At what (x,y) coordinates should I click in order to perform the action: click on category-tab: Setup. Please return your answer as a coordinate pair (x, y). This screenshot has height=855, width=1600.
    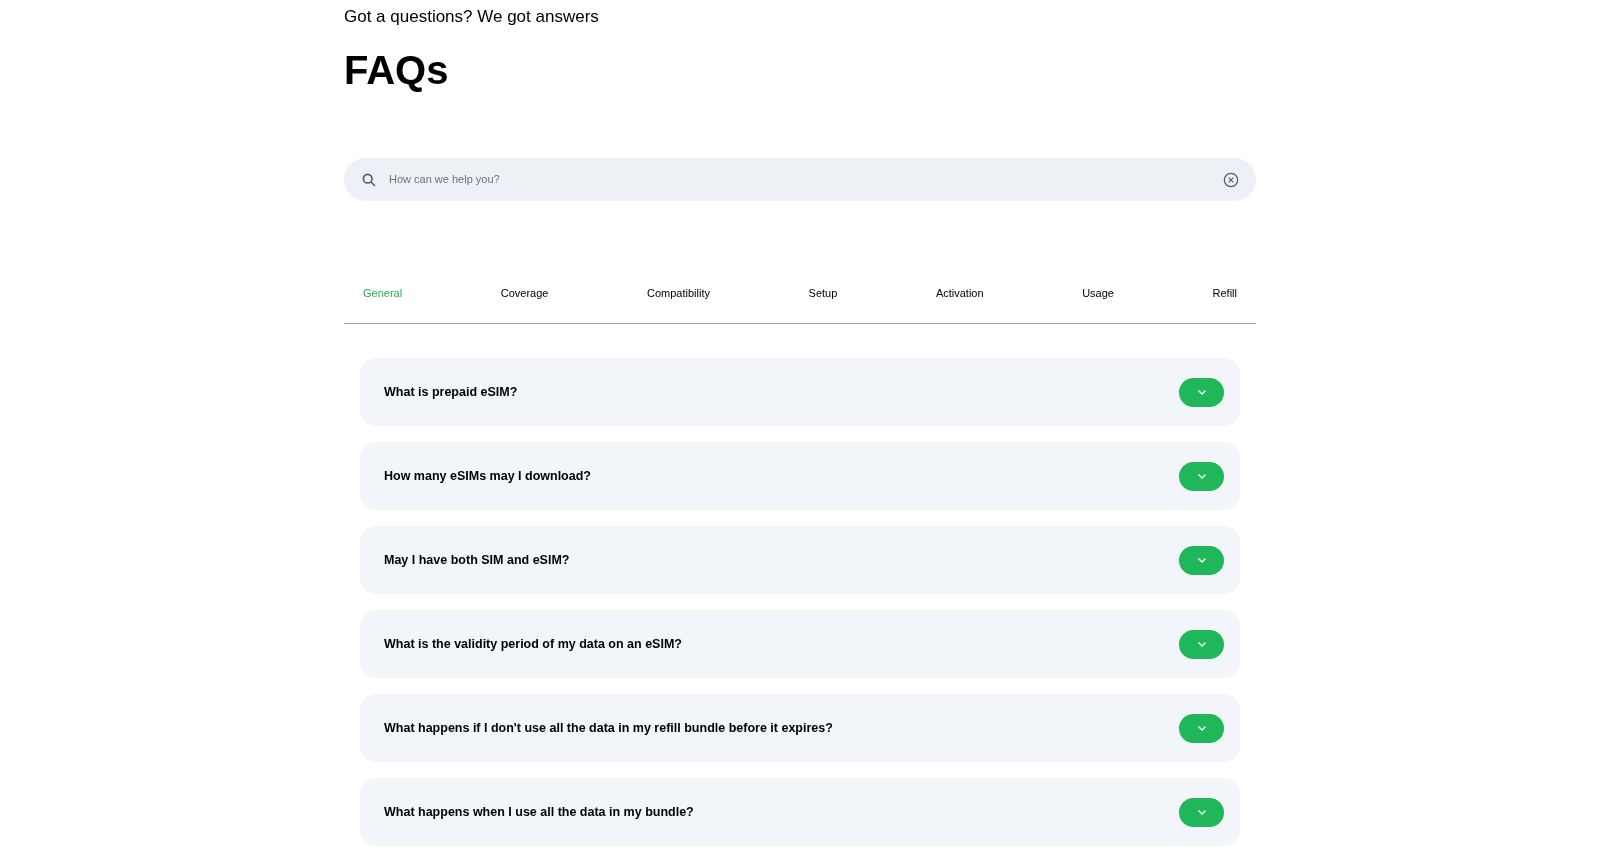
    Looking at the image, I should click on (823, 293).